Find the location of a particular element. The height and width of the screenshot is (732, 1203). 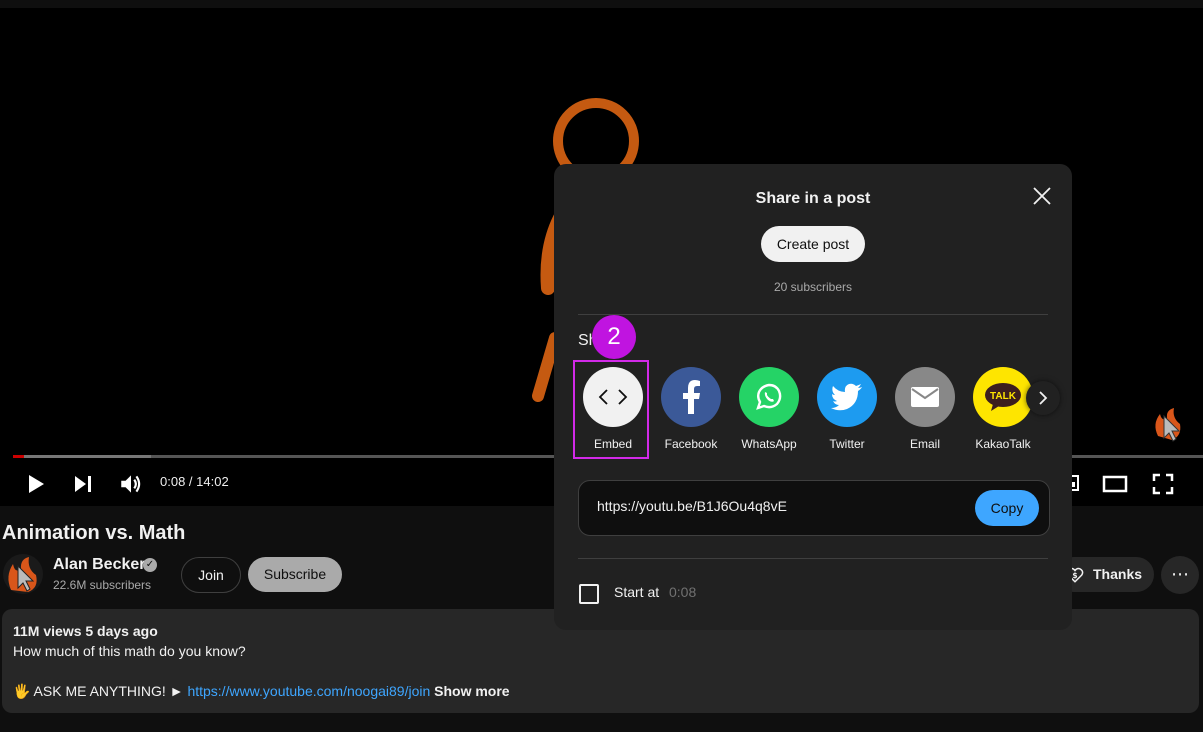

scroll-next-button is located at coordinates (1043, 398).